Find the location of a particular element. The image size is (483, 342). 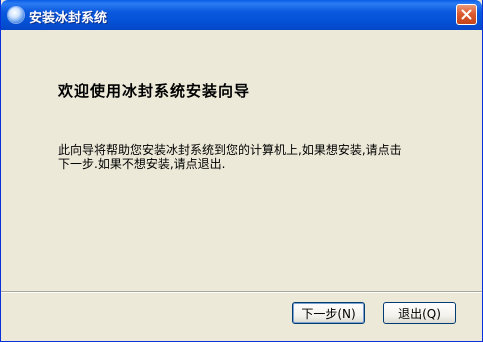

description-line-1: 此向导将帮助您安装冰封系统到您的计算机上,如果想安装,请点击 is located at coordinates (230, 150).